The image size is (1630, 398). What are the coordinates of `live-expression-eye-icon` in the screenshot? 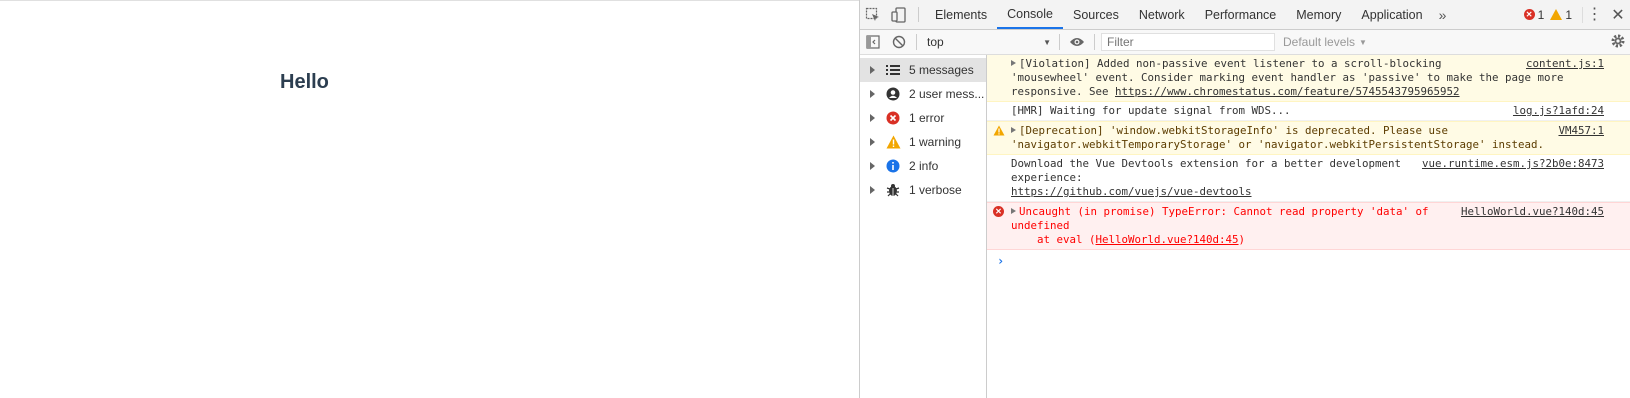 It's located at (1077, 42).